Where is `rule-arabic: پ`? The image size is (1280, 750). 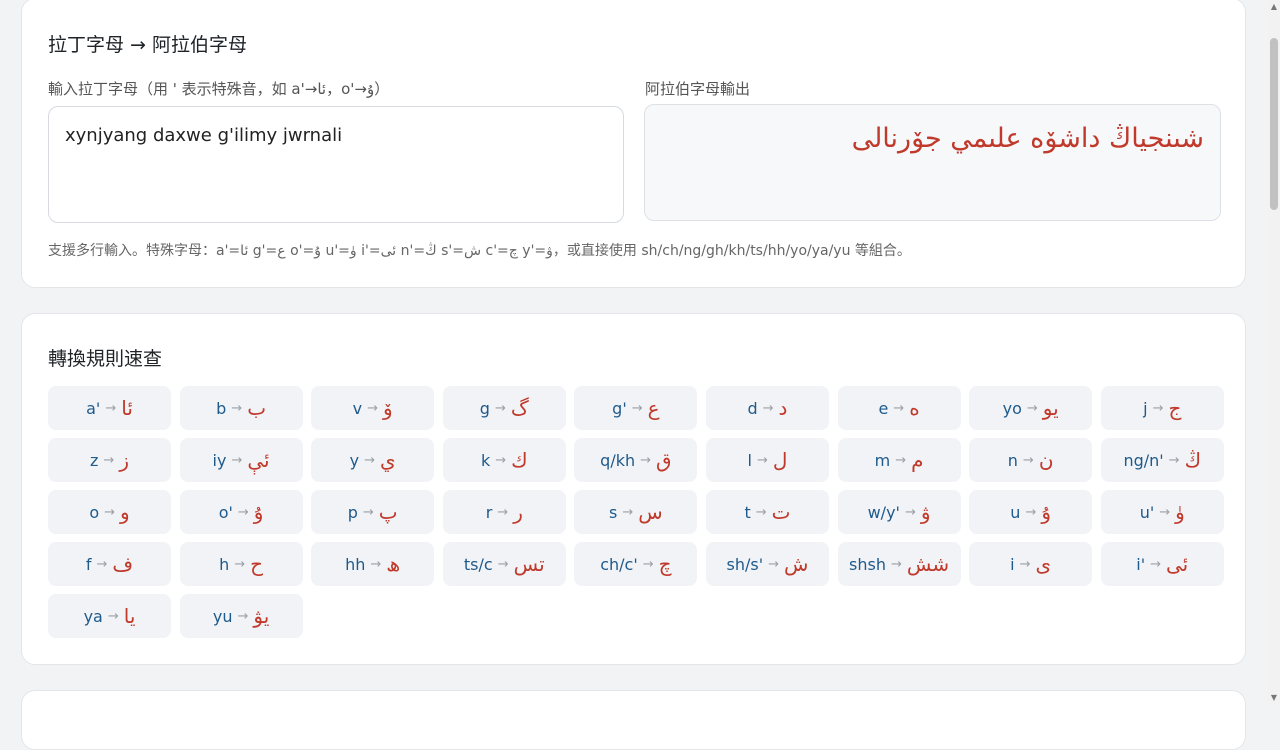 rule-arabic: پ is located at coordinates (388, 512).